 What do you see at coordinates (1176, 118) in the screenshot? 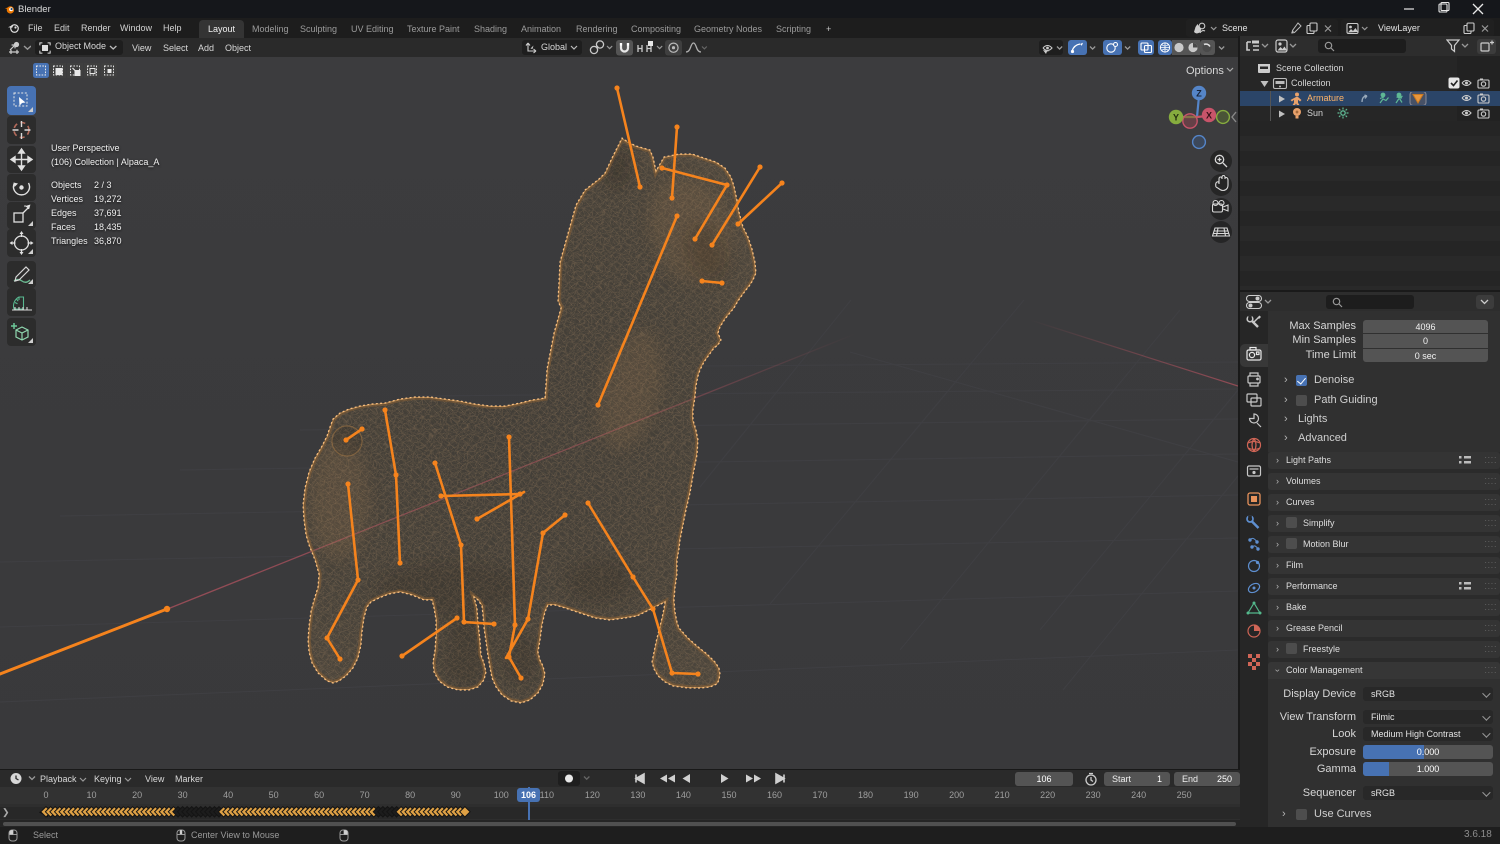
I see `svg-text: Y` at bounding box center [1176, 118].